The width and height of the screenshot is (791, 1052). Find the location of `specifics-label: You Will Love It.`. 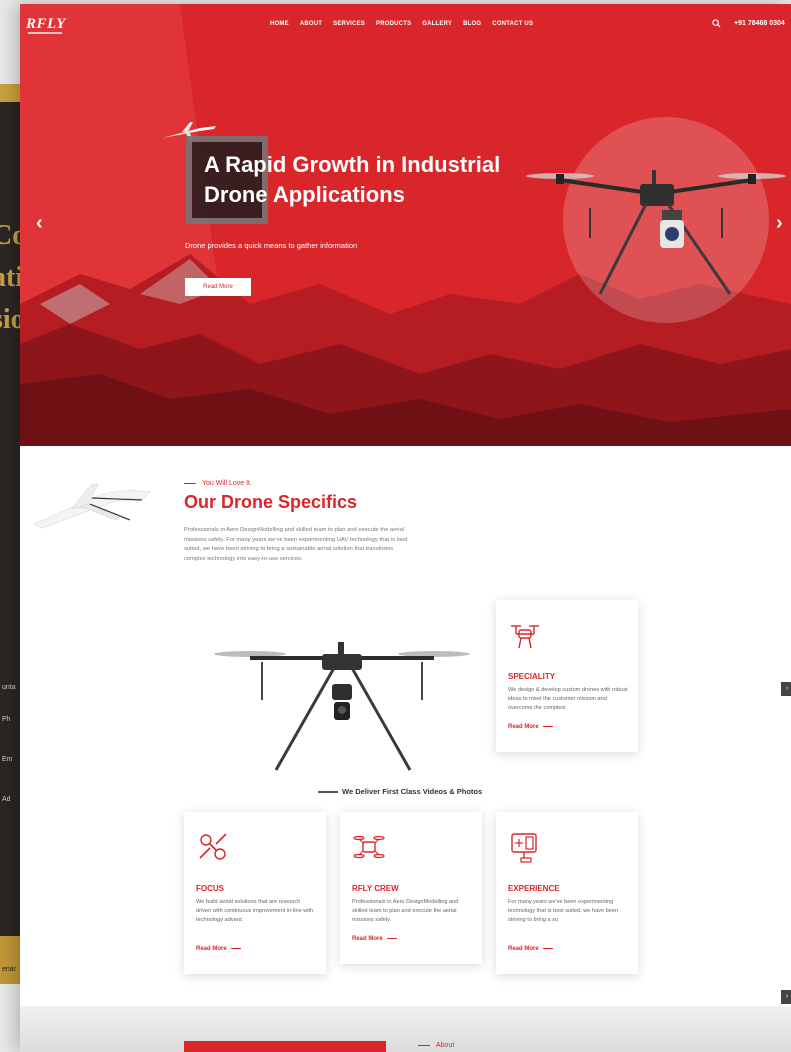

specifics-label: You Will Love It. is located at coordinates (218, 483).